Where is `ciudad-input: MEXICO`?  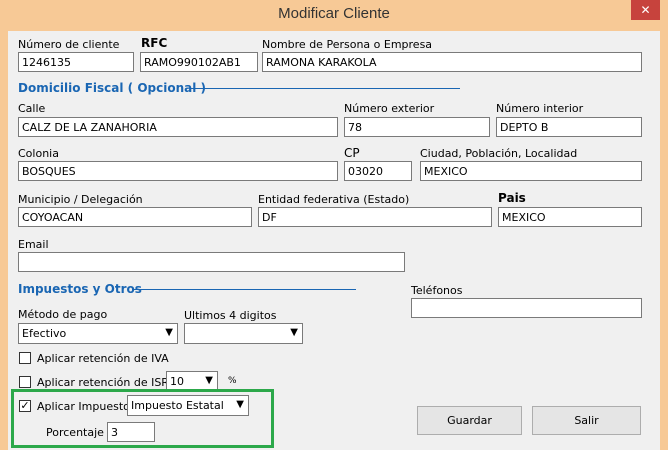
ciudad-input: MEXICO is located at coordinates (531, 171).